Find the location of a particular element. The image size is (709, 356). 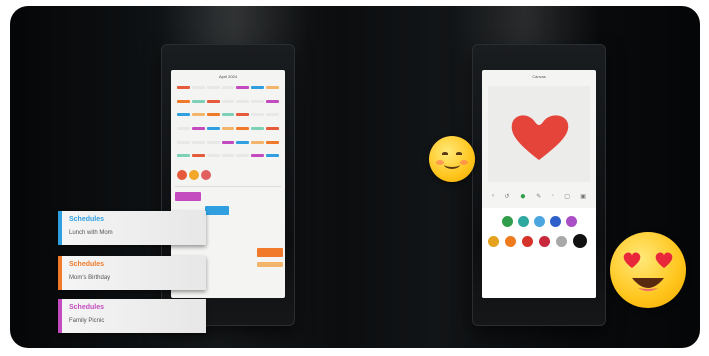

smiling-face-icon is located at coordinates (452, 159).